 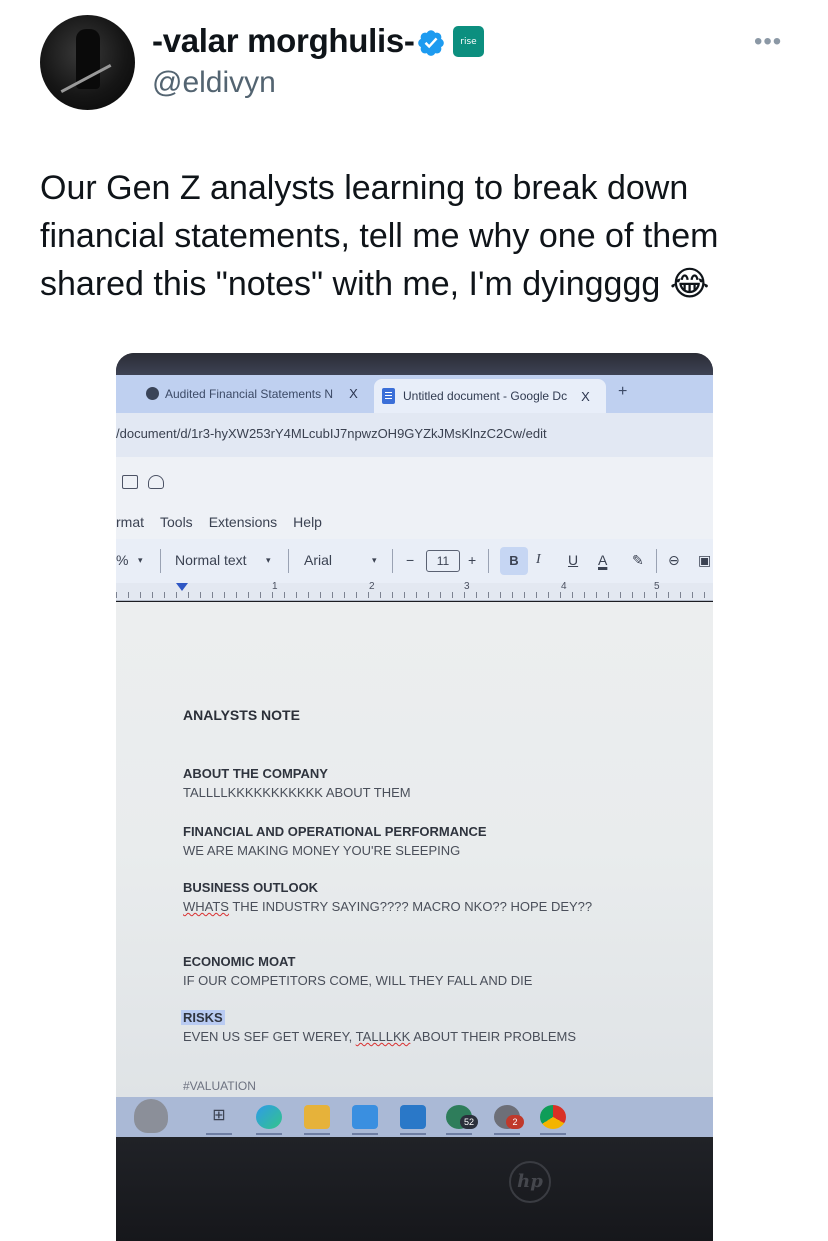 What do you see at coordinates (203, 1017) in the screenshot?
I see `section-heading-selected: RISKS` at bounding box center [203, 1017].